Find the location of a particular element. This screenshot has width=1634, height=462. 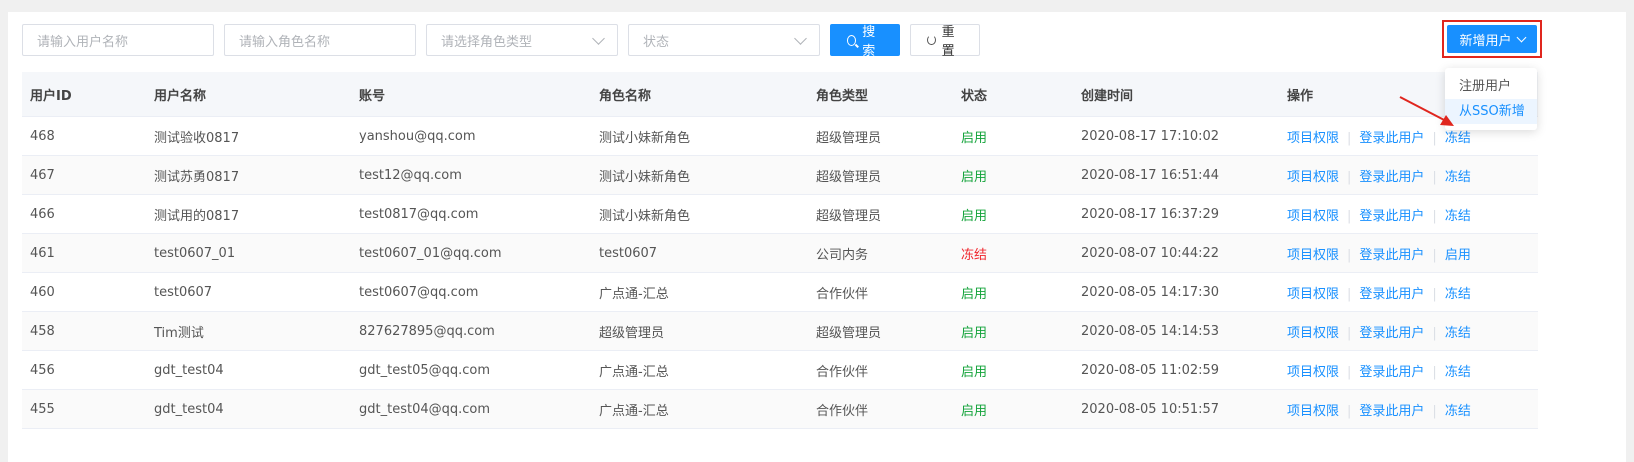

cell-actions: 项目权限 | 登录此用户 | 启用 is located at coordinates (1408, 253).